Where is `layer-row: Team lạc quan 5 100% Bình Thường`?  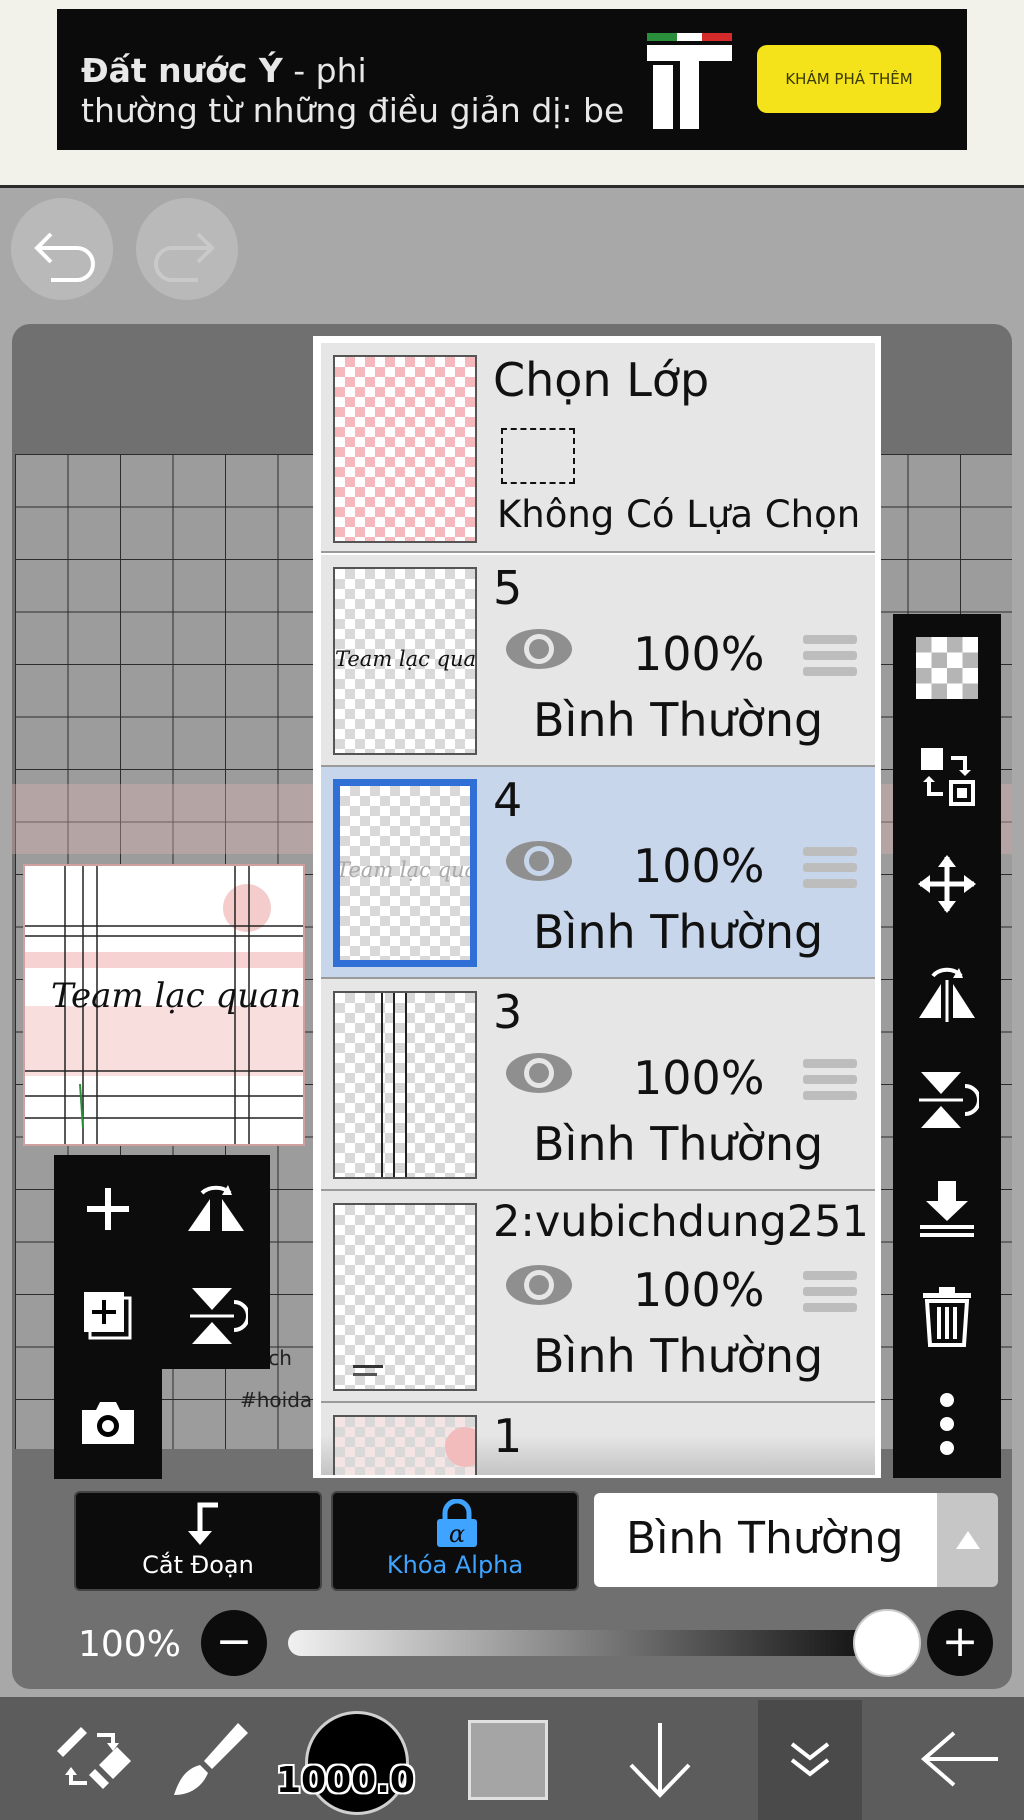 layer-row: Team lạc quan 5 100% Bình Thường is located at coordinates (598, 661).